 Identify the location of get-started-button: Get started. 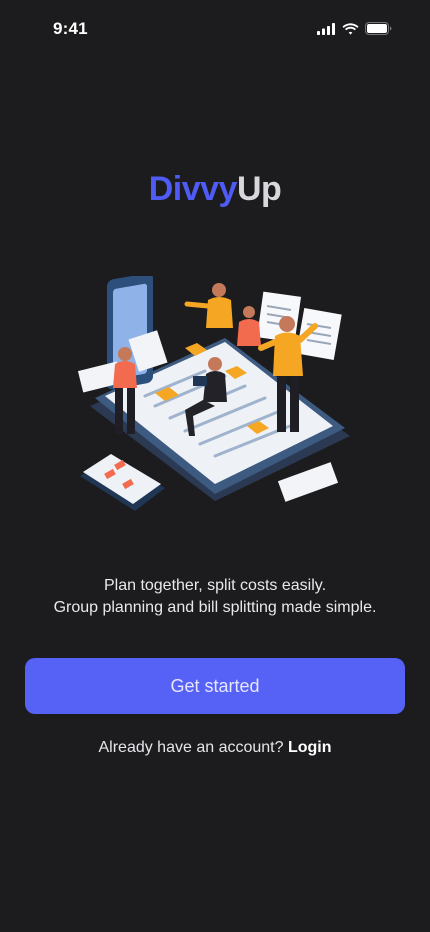
(215, 686).